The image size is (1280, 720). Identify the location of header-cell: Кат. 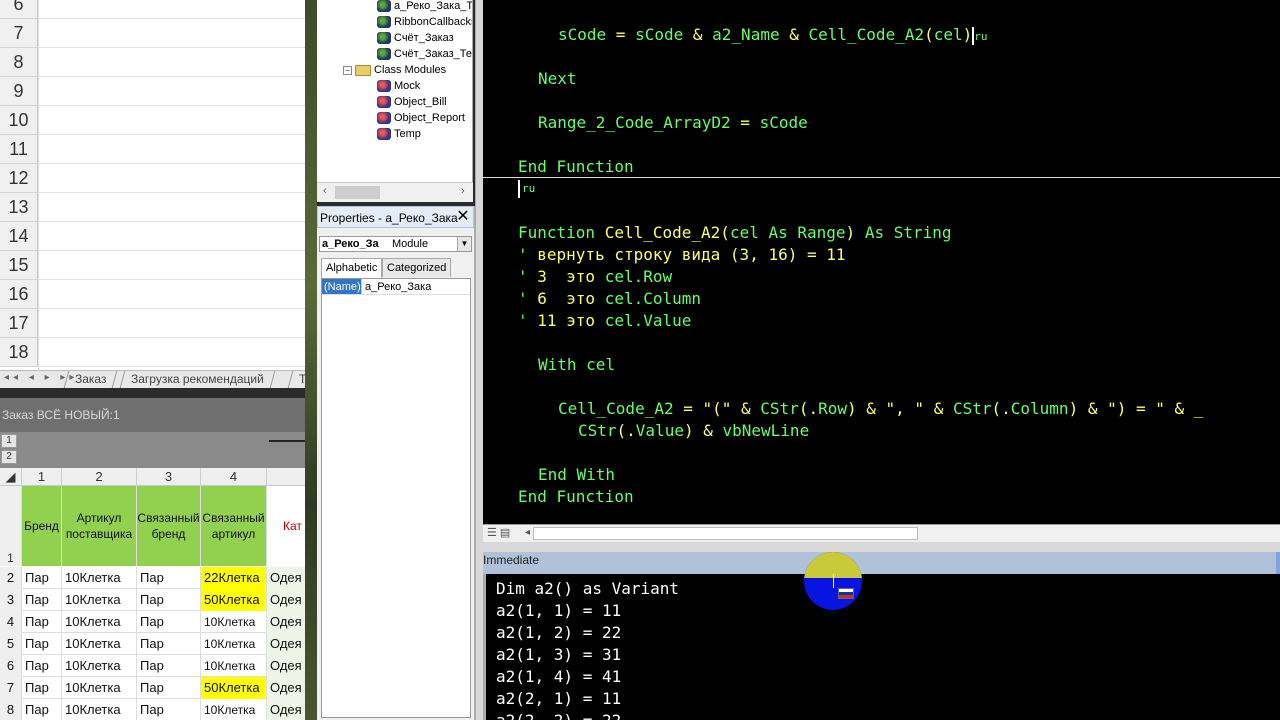
(286, 526).